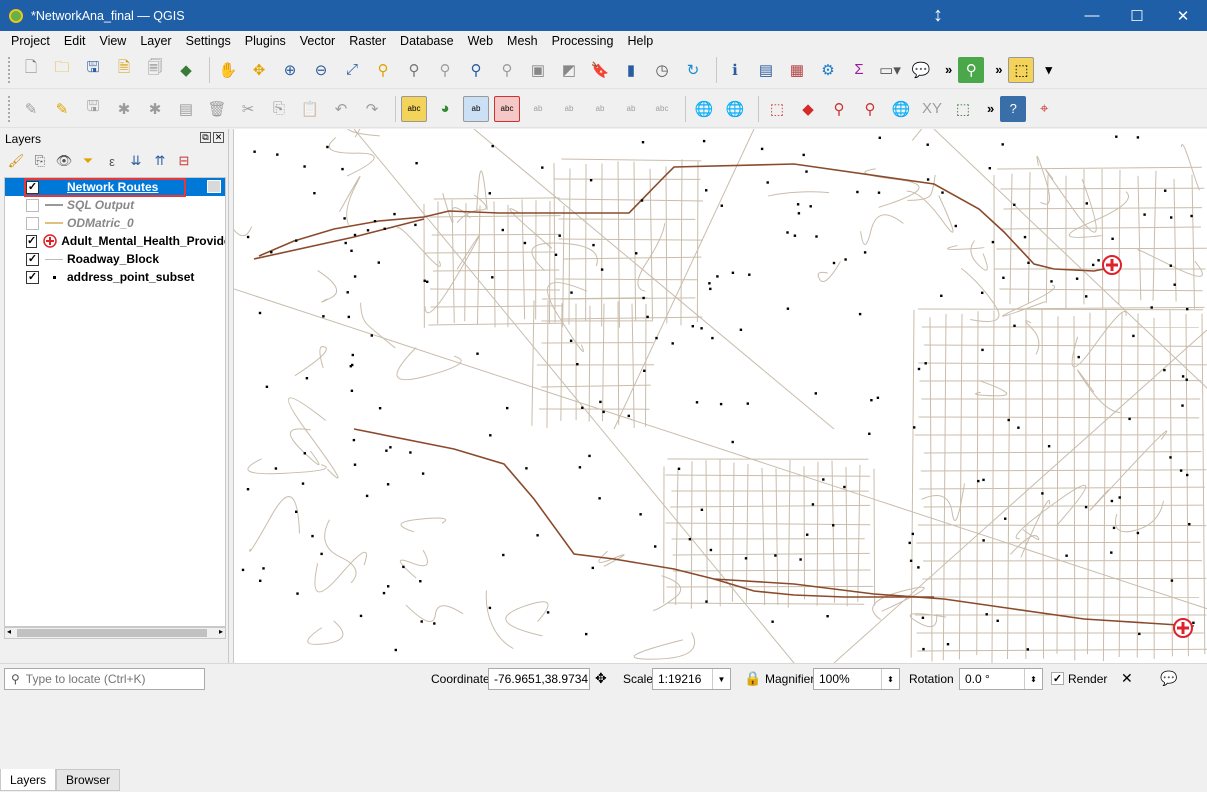  Describe the element at coordinates (28, 780) in the screenshot. I see `tab-layers: Layers` at that location.